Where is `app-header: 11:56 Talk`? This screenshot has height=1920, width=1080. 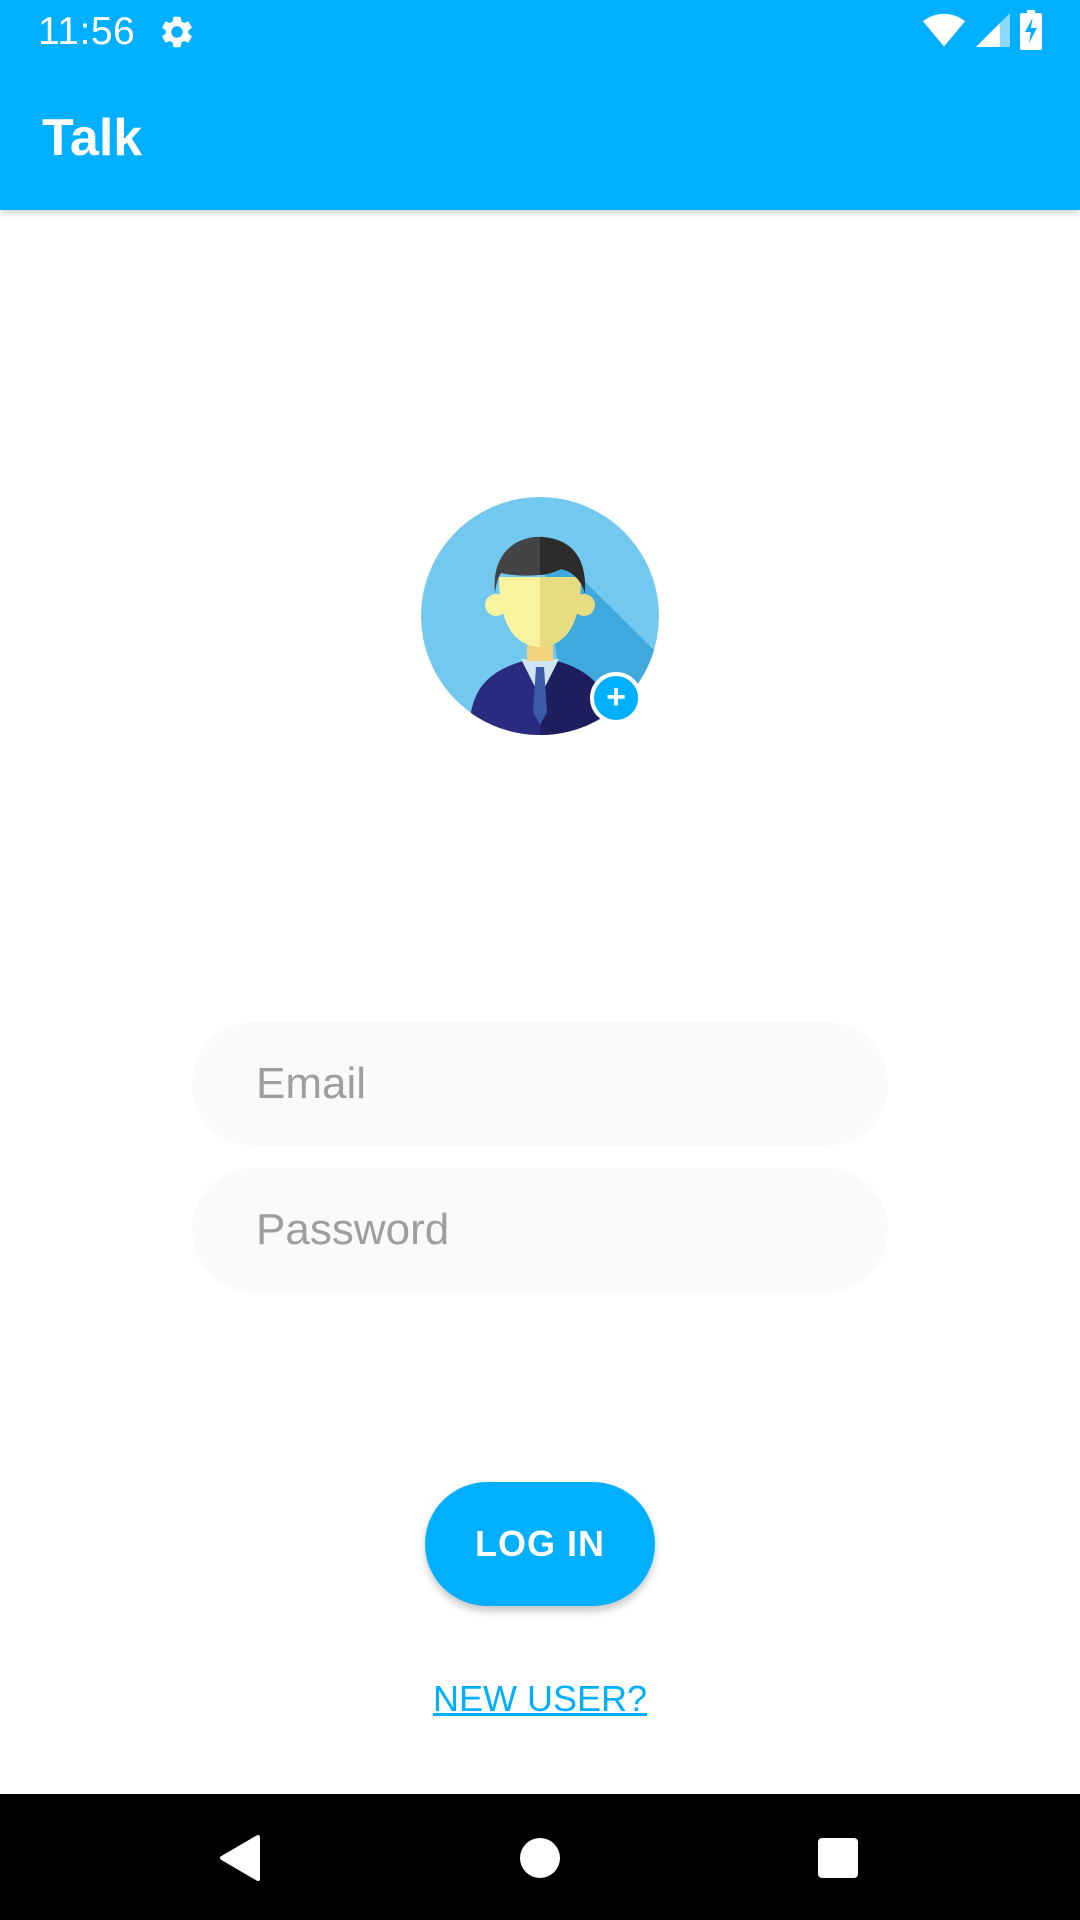 app-header: 11:56 Talk is located at coordinates (540, 105).